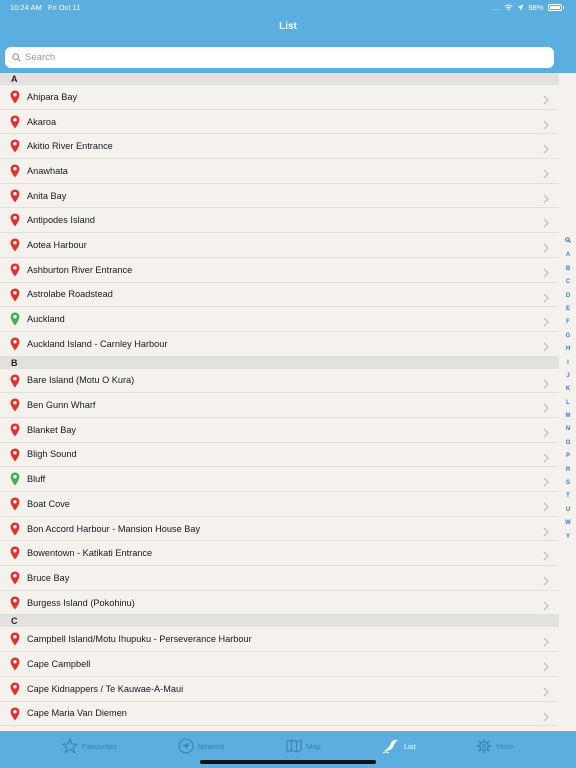 The width and height of the screenshot is (576, 768). Describe the element at coordinates (61, 405) in the screenshot. I see `list-item-label: Ben Gunn Wharf` at that location.